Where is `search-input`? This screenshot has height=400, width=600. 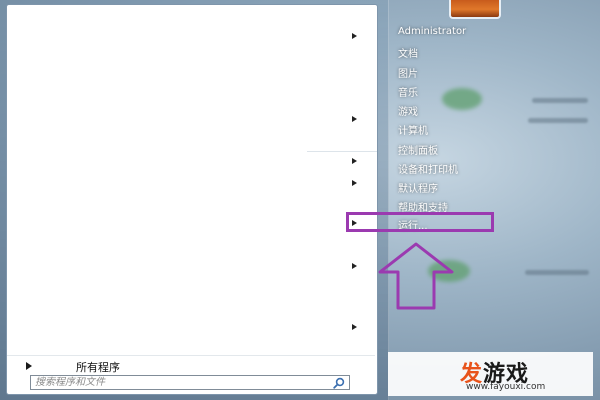 search-input is located at coordinates (175, 382).